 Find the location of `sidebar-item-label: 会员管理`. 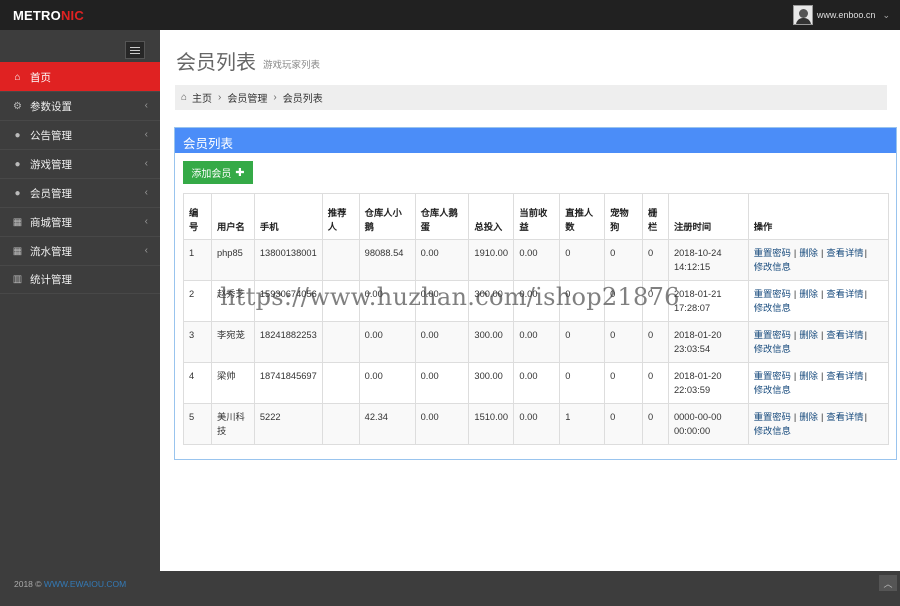

sidebar-item-label: 会员管理 is located at coordinates (51, 193).